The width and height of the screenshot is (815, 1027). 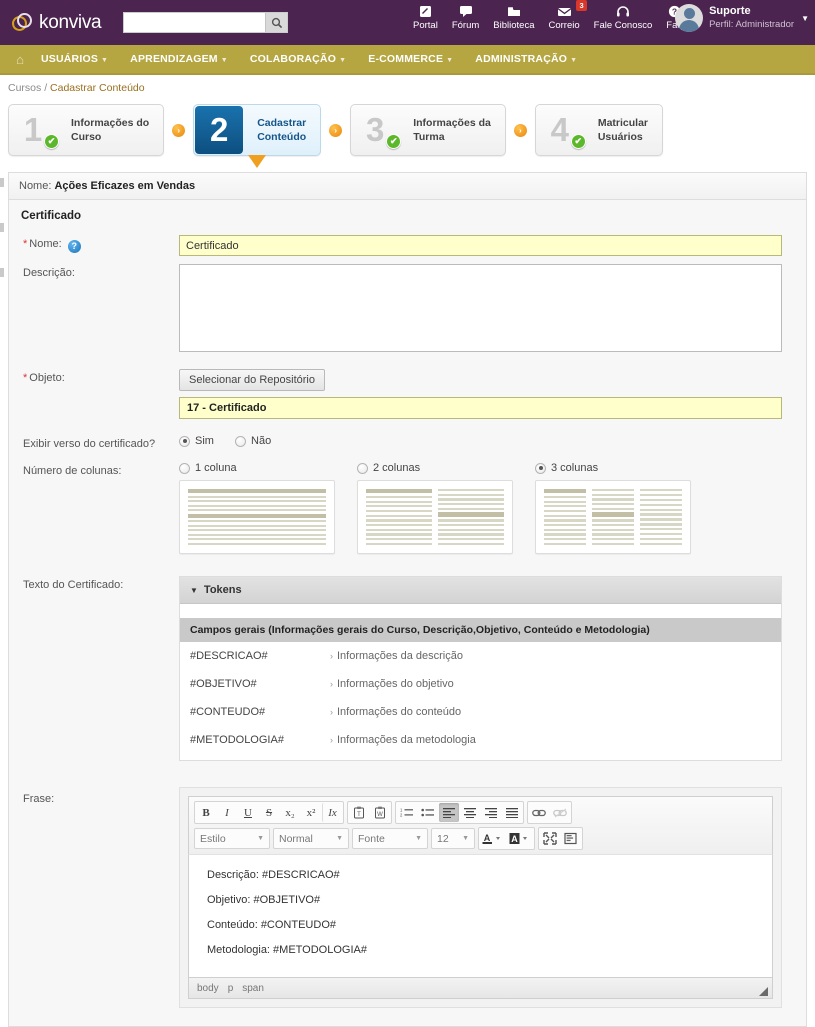 What do you see at coordinates (376, 130) in the screenshot?
I see `step-number: 3 ✔` at bounding box center [376, 130].